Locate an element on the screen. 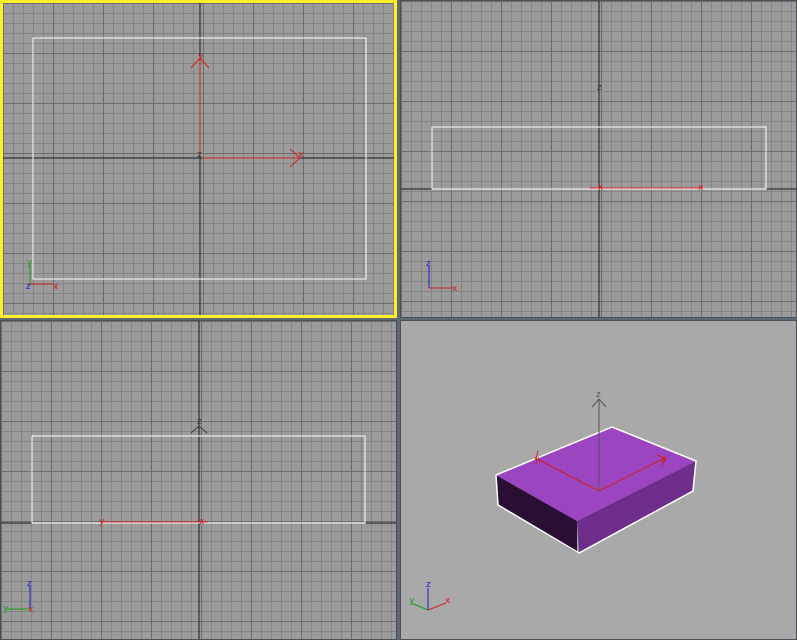  view-axis-tripod: z x is located at coordinates (442, 276).